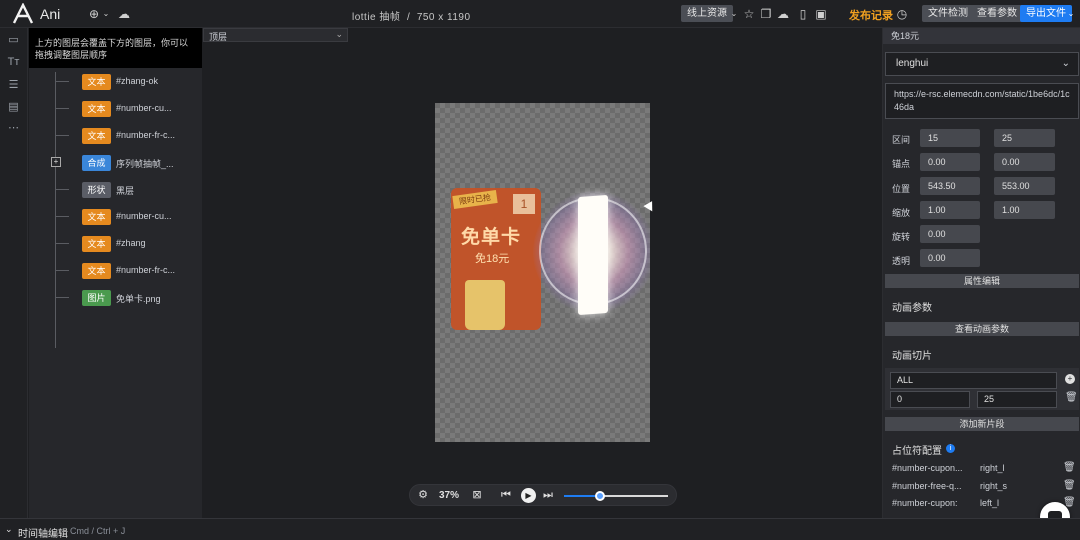  I want to click on add-slice-button: 添加新片段, so click(982, 424).